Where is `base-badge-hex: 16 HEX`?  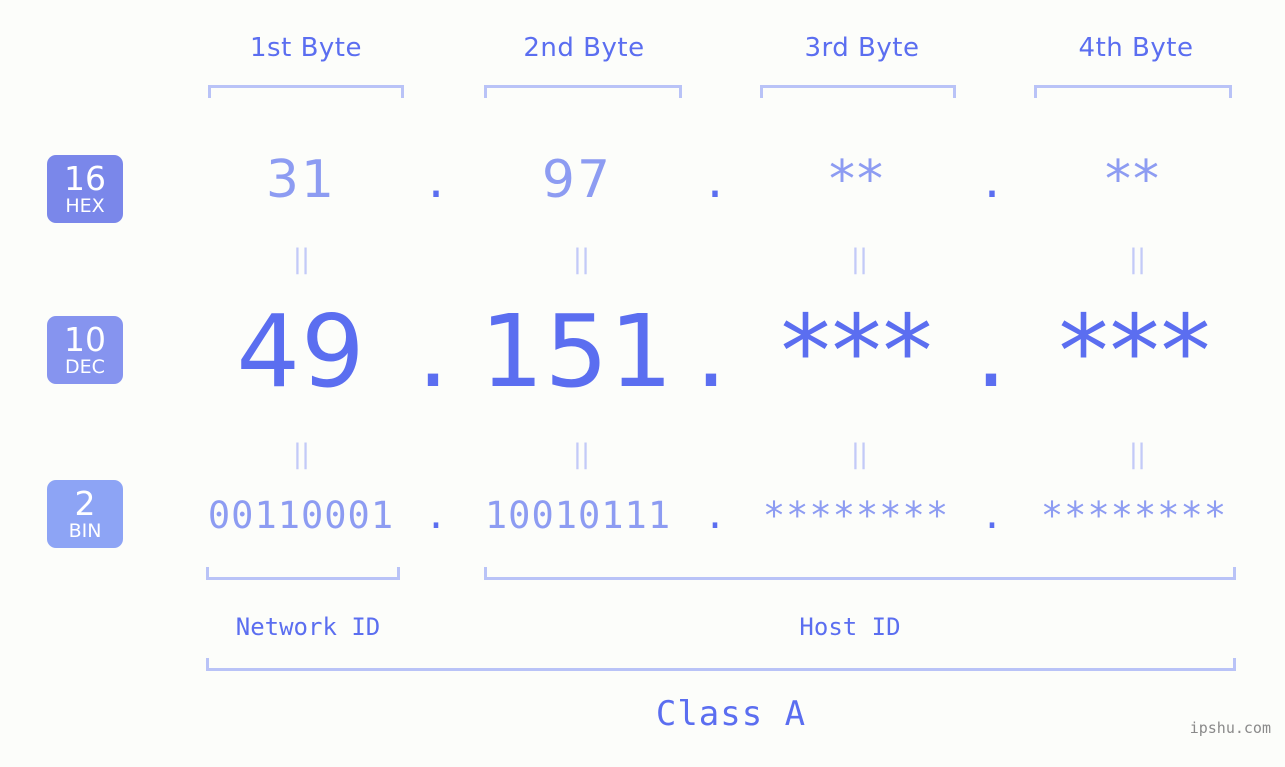
base-badge-hex: 16 HEX is located at coordinates (85, 189).